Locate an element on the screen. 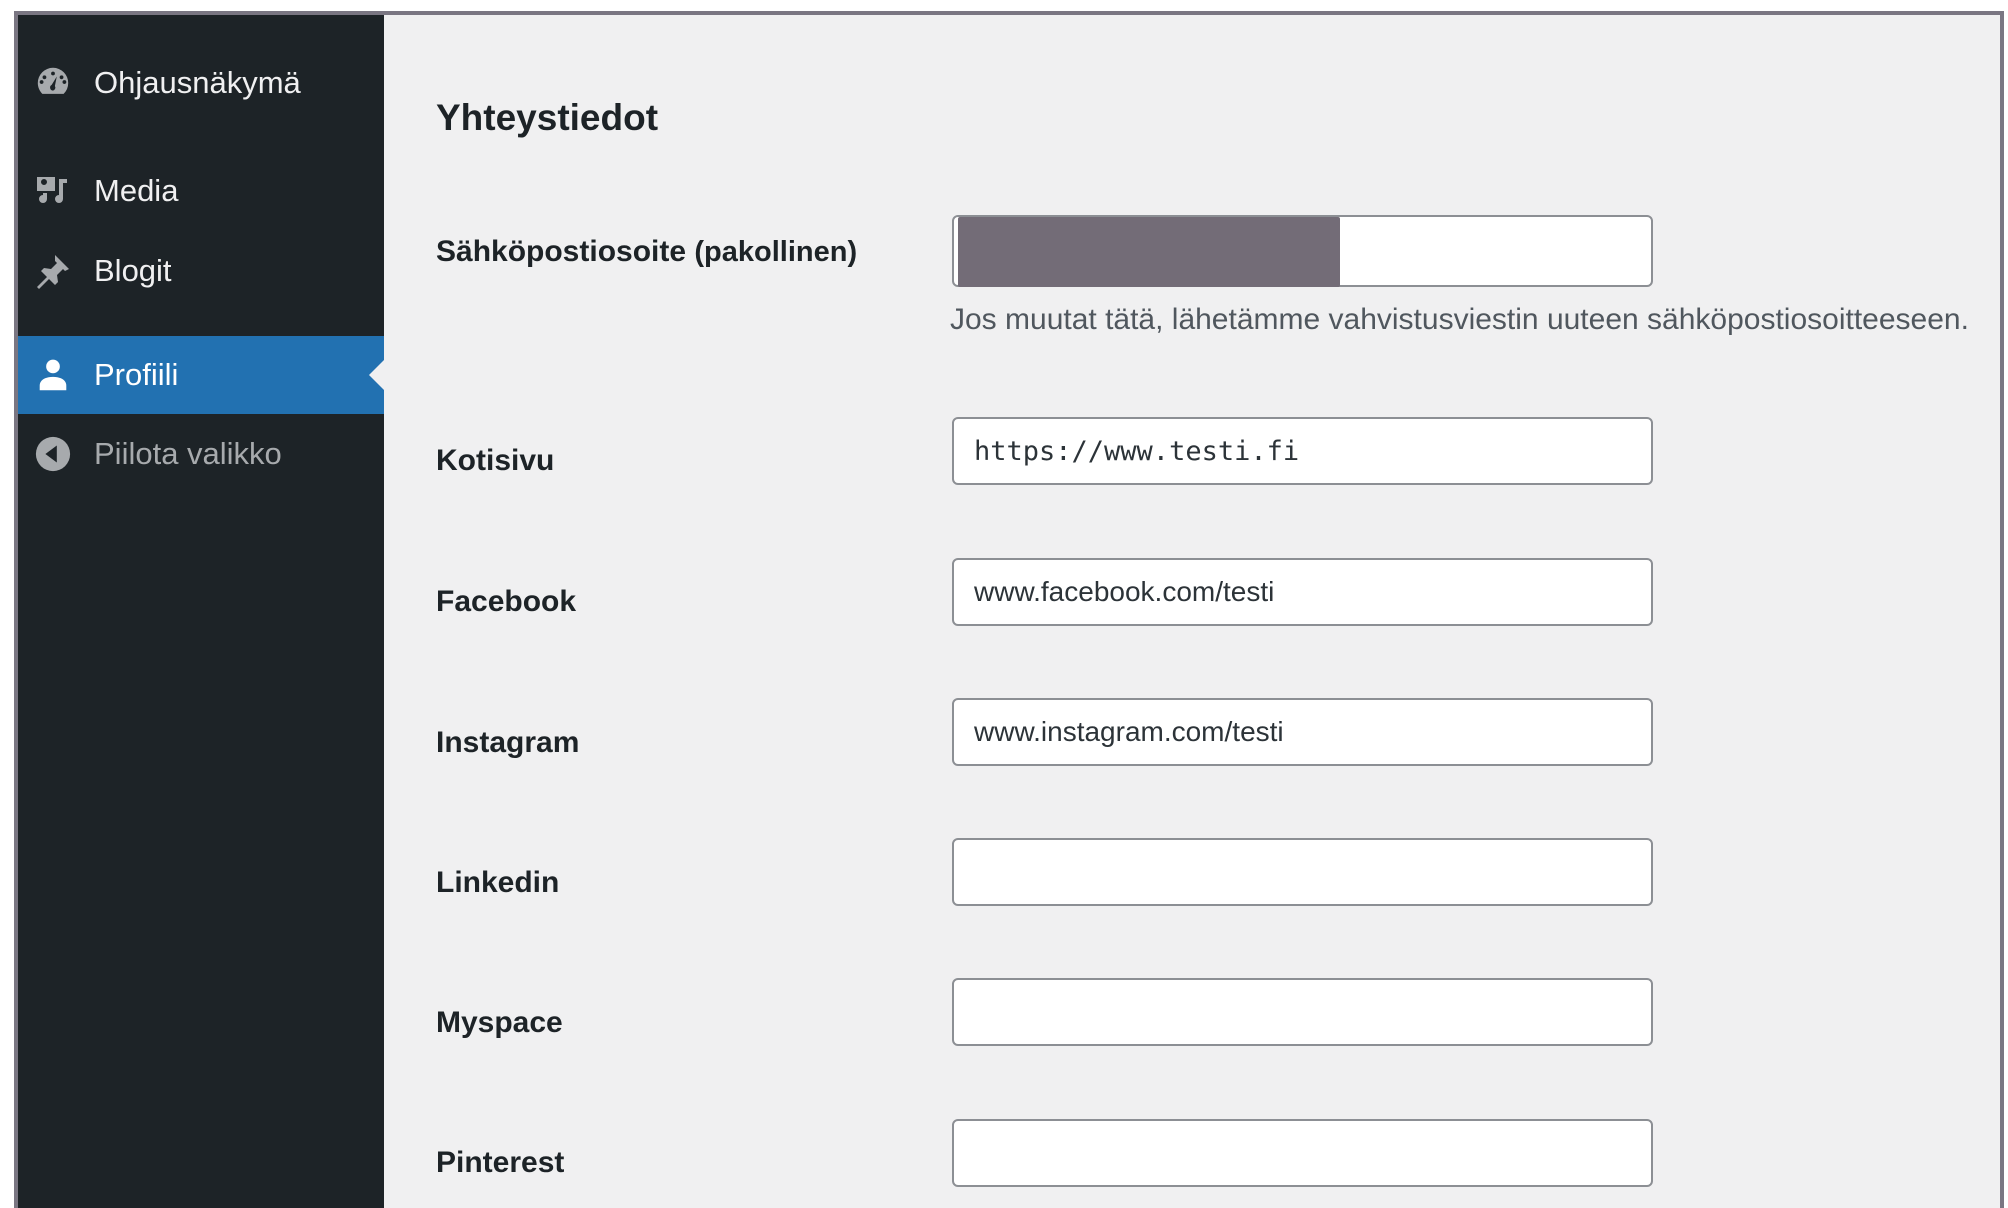 This screenshot has width=2008, height=1208. linkedin-field is located at coordinates (1302, 872).